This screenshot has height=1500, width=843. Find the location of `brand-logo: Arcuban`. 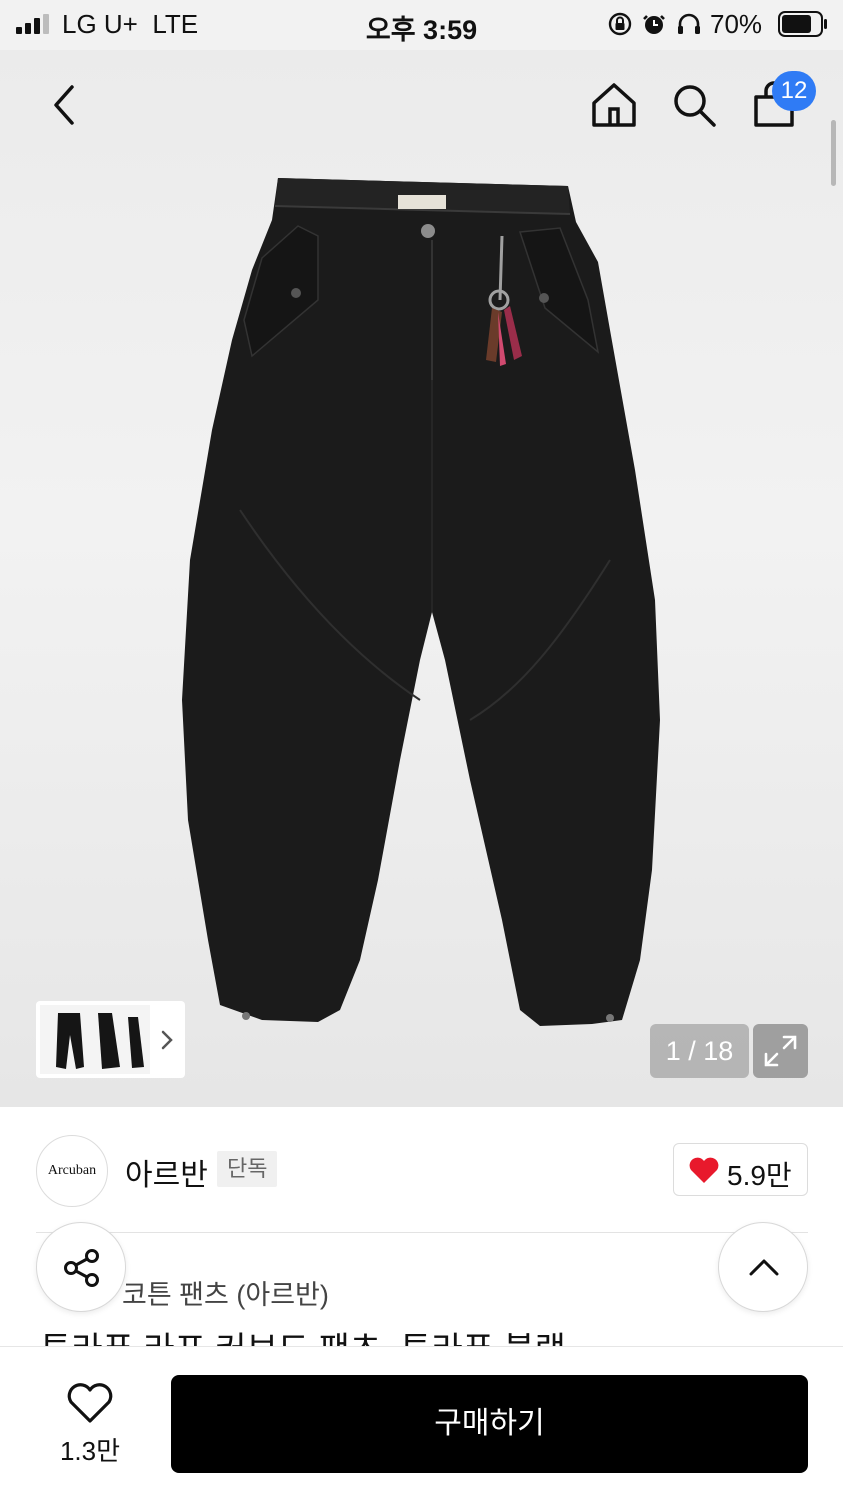

brand-logo: Arcuban is located at coordinates (72, 1171).